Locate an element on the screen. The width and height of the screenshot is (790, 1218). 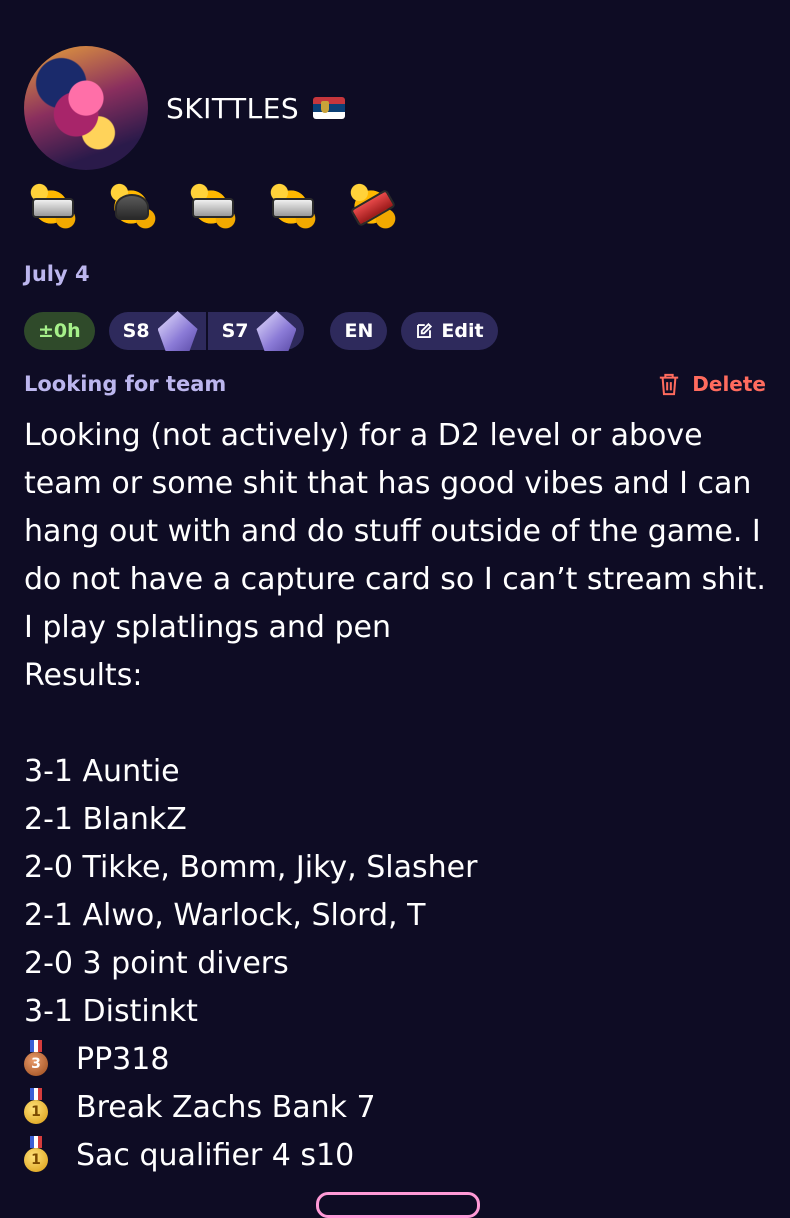
username: SKITTLES is located at coordinates (256, 108).